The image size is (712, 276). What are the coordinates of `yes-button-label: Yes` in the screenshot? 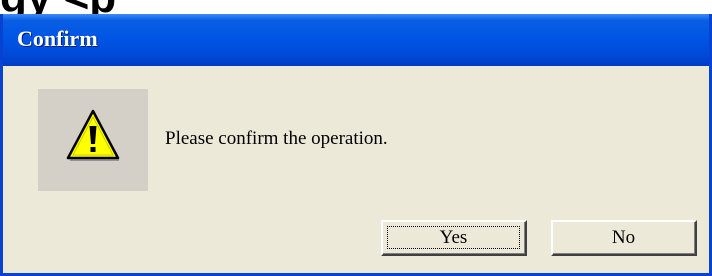 It's located at (453, 237).